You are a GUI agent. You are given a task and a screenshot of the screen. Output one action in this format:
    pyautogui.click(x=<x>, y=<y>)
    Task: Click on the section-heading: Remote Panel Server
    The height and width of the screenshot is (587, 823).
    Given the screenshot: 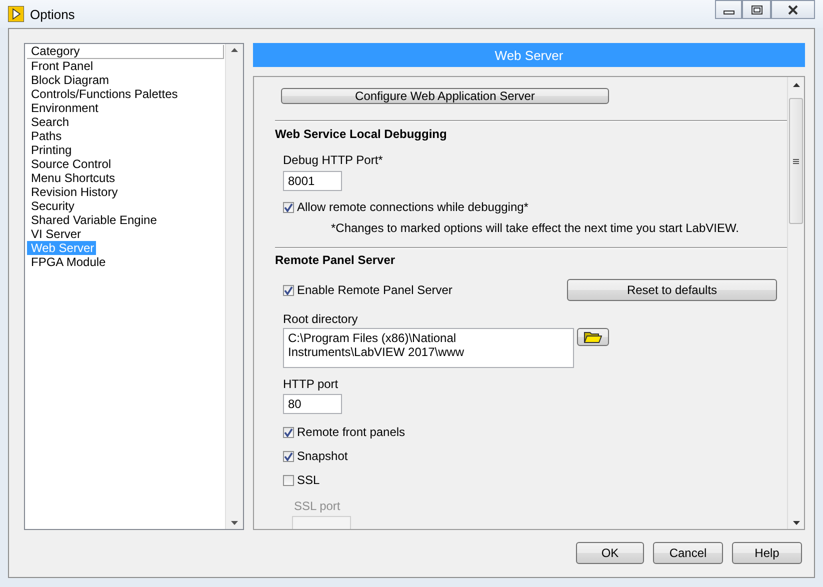 What is the action you would take?
    pyautogui.click(x=335, y=260)
    